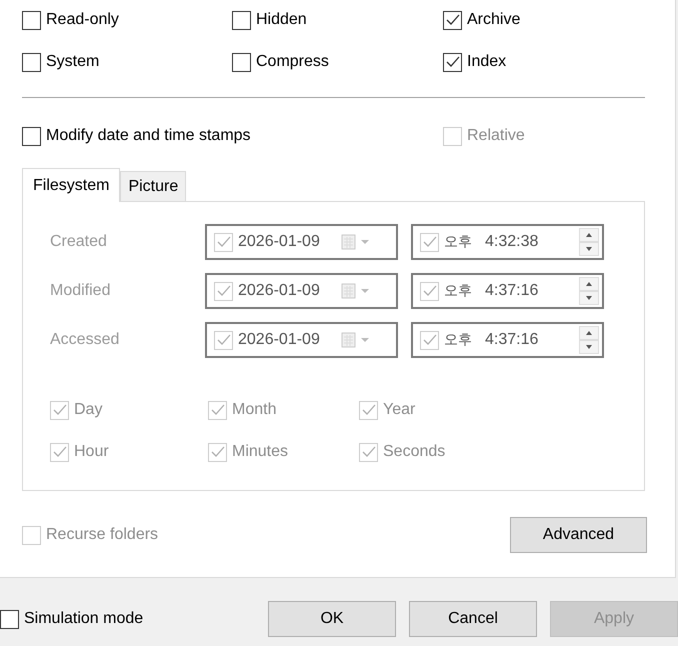  I want to click on checkbox-label: Compress, so click(292, 62).